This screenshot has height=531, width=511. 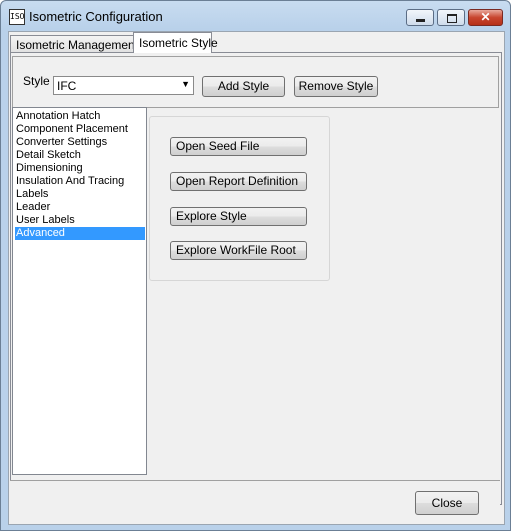 I want to click on minimize-button, so click(x=420, y=17).